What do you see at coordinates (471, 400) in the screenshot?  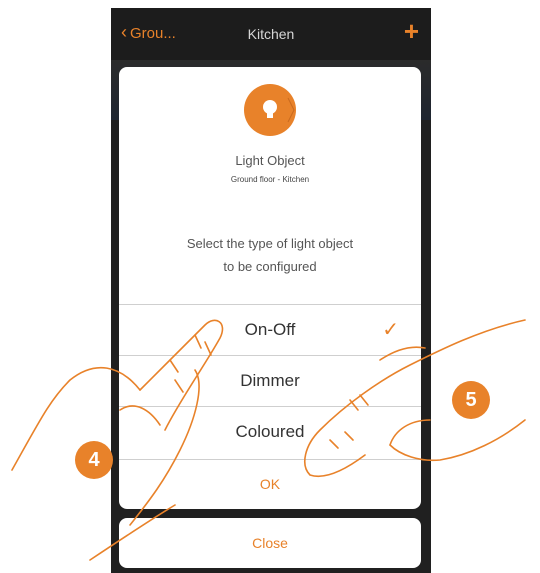 I see `step-badge-5: 5` at bounding box center [471, 400].